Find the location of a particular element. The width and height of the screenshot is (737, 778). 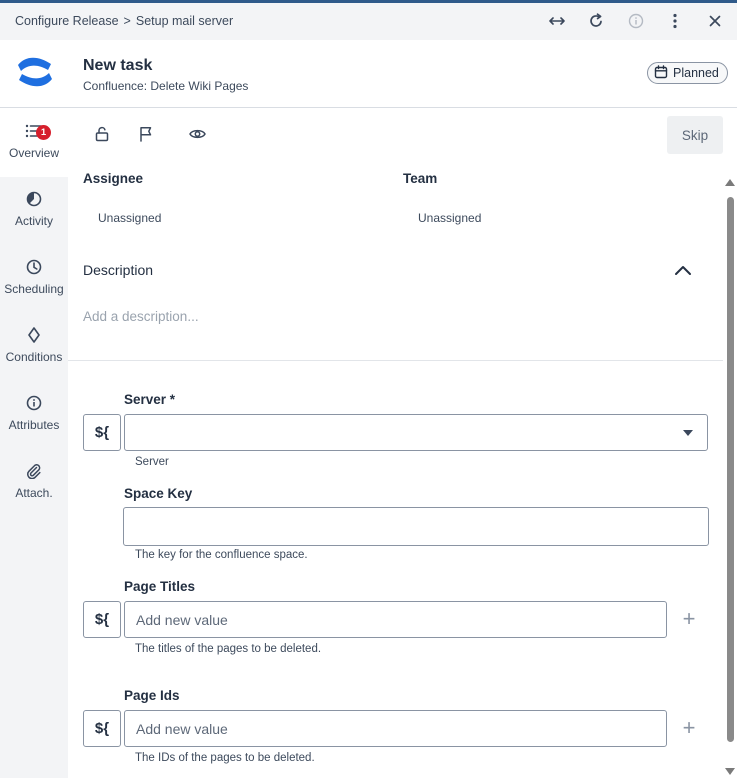

expand-horizontal-icon is located at coordinates (557, 21).